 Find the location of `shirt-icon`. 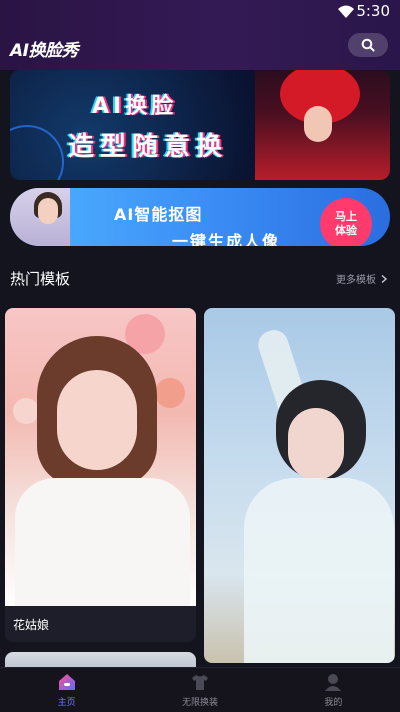

shirt-icon is located at coordinates (199, 682).